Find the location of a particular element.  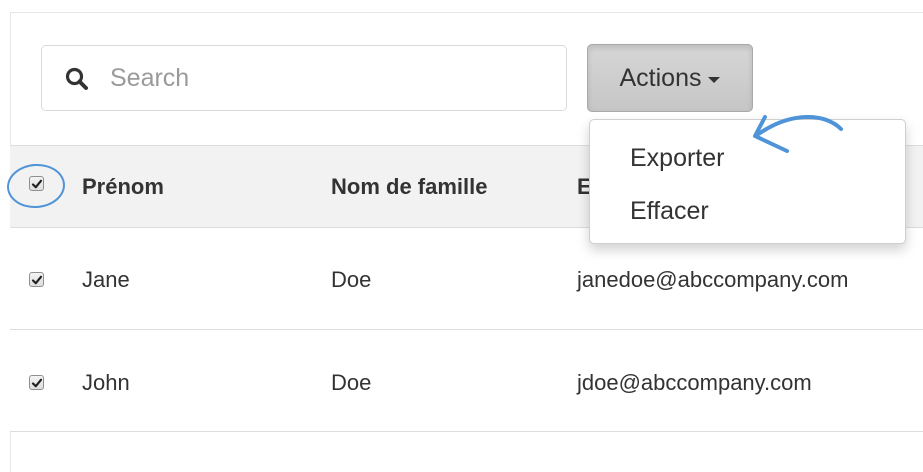

search-input is located at coordinates (330, 78).